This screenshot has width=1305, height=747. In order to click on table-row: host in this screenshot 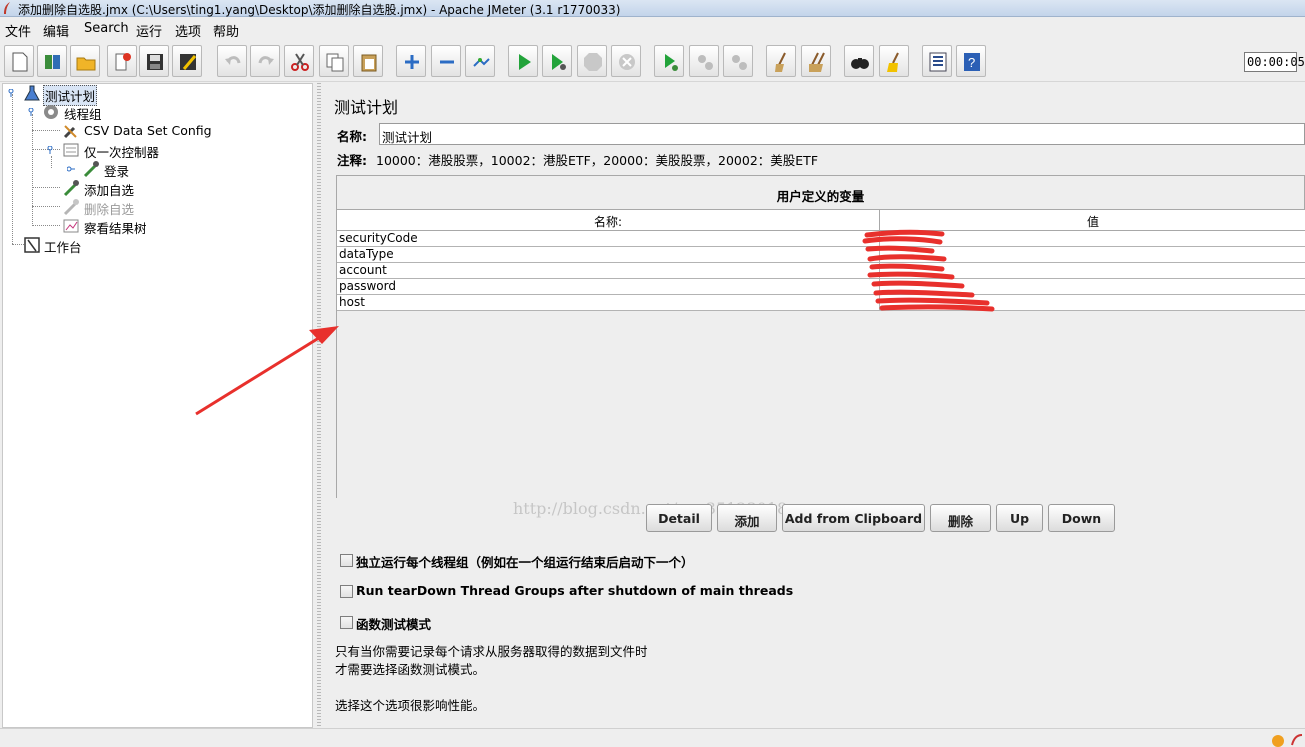, I will do `click(821, 303)`.